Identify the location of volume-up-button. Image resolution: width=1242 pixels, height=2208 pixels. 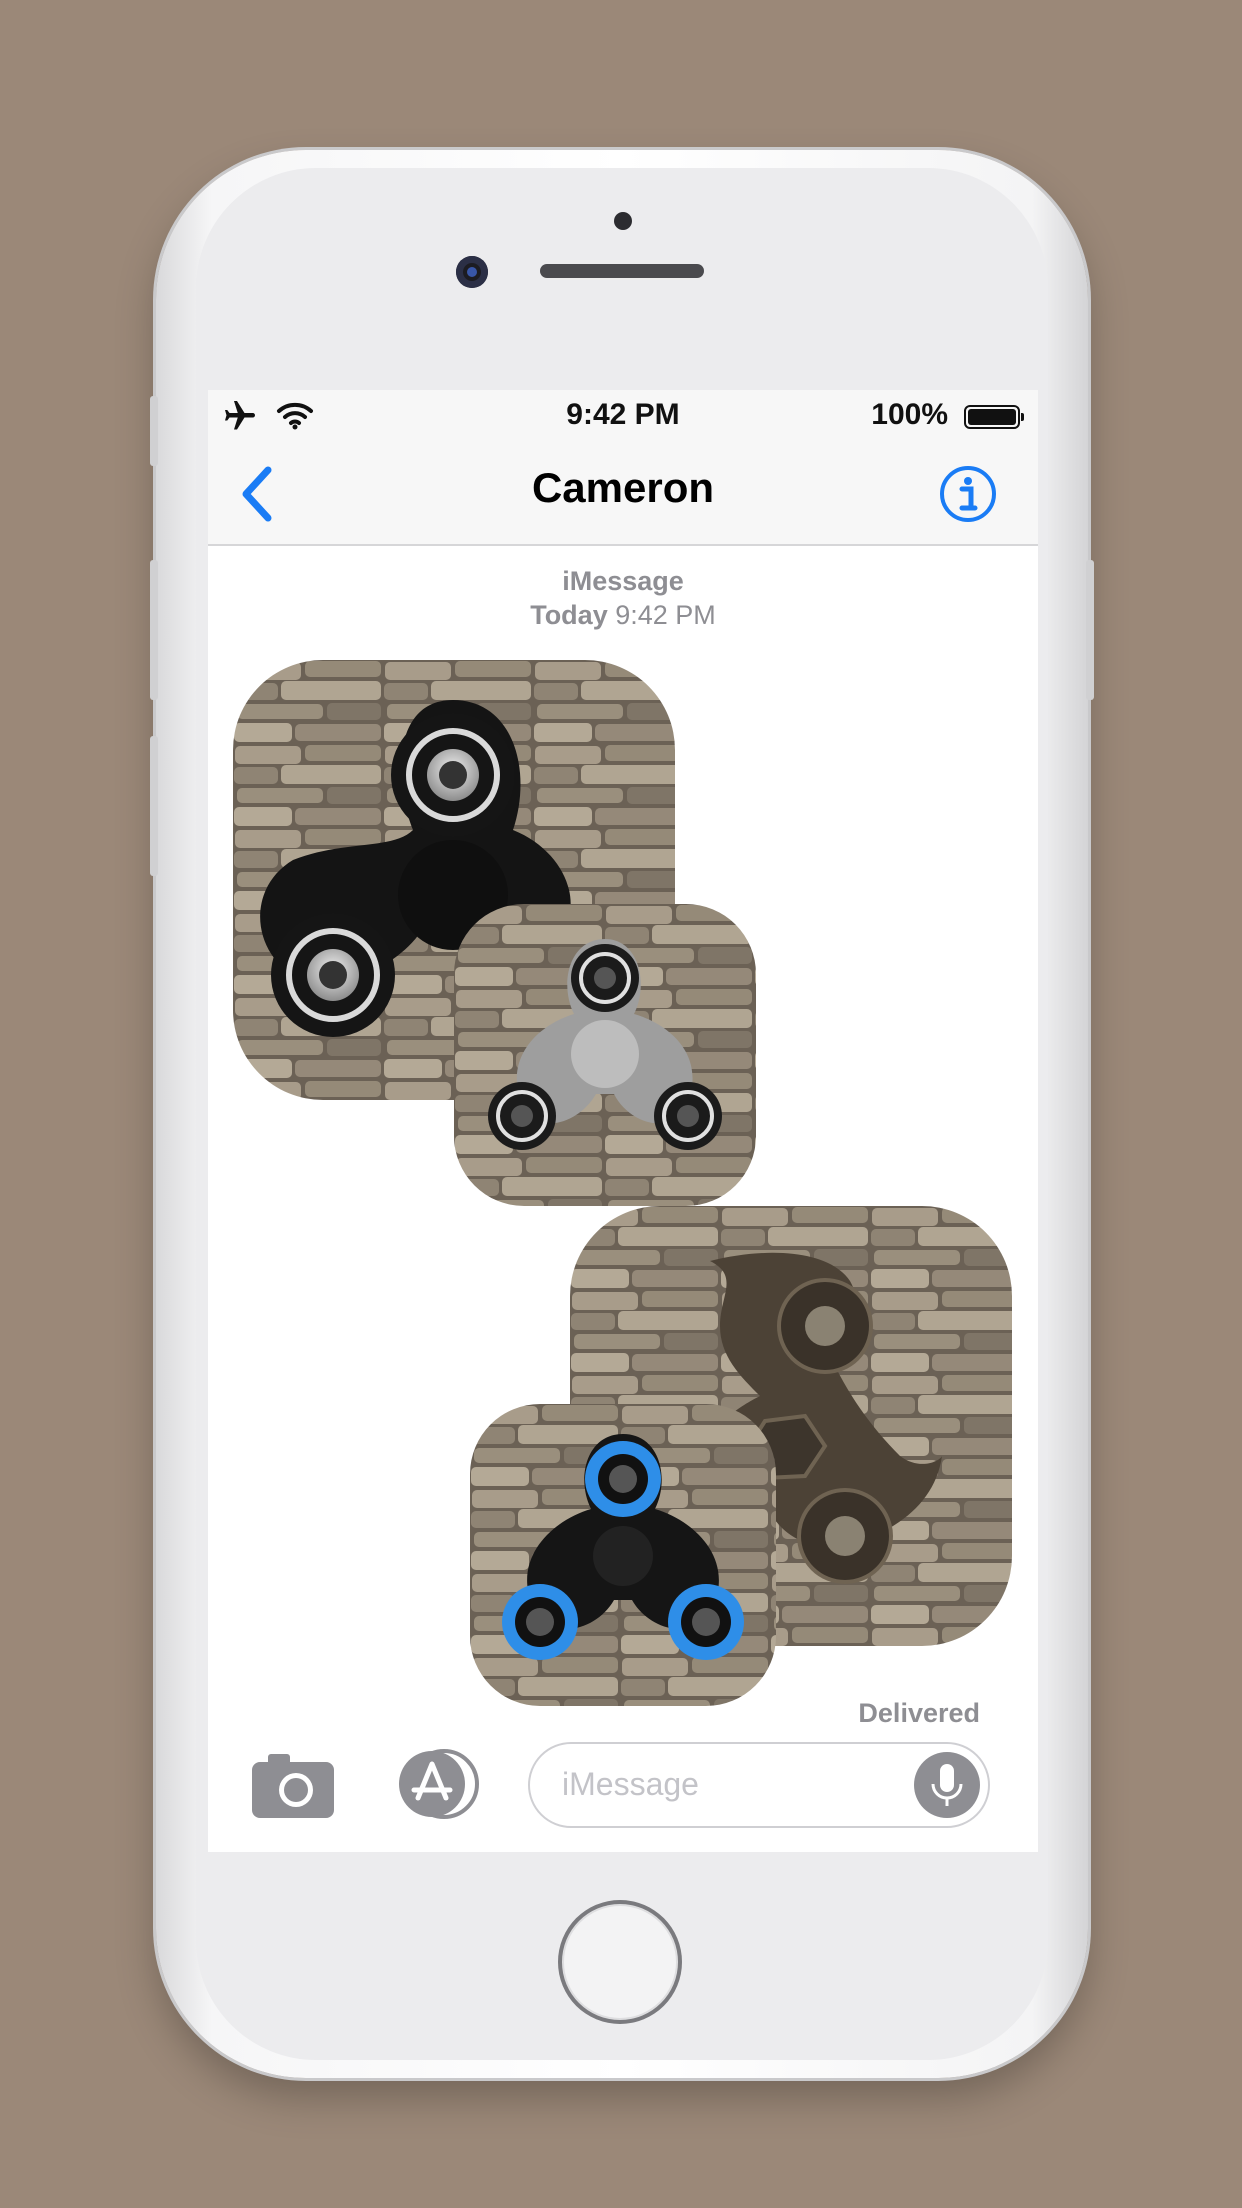
(154, 630).